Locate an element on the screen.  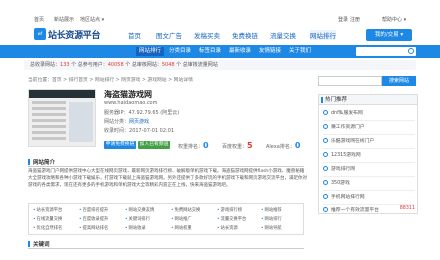
hot-item: 推荐一个有效流量平台 88311 is located at coordinates (369, 209).